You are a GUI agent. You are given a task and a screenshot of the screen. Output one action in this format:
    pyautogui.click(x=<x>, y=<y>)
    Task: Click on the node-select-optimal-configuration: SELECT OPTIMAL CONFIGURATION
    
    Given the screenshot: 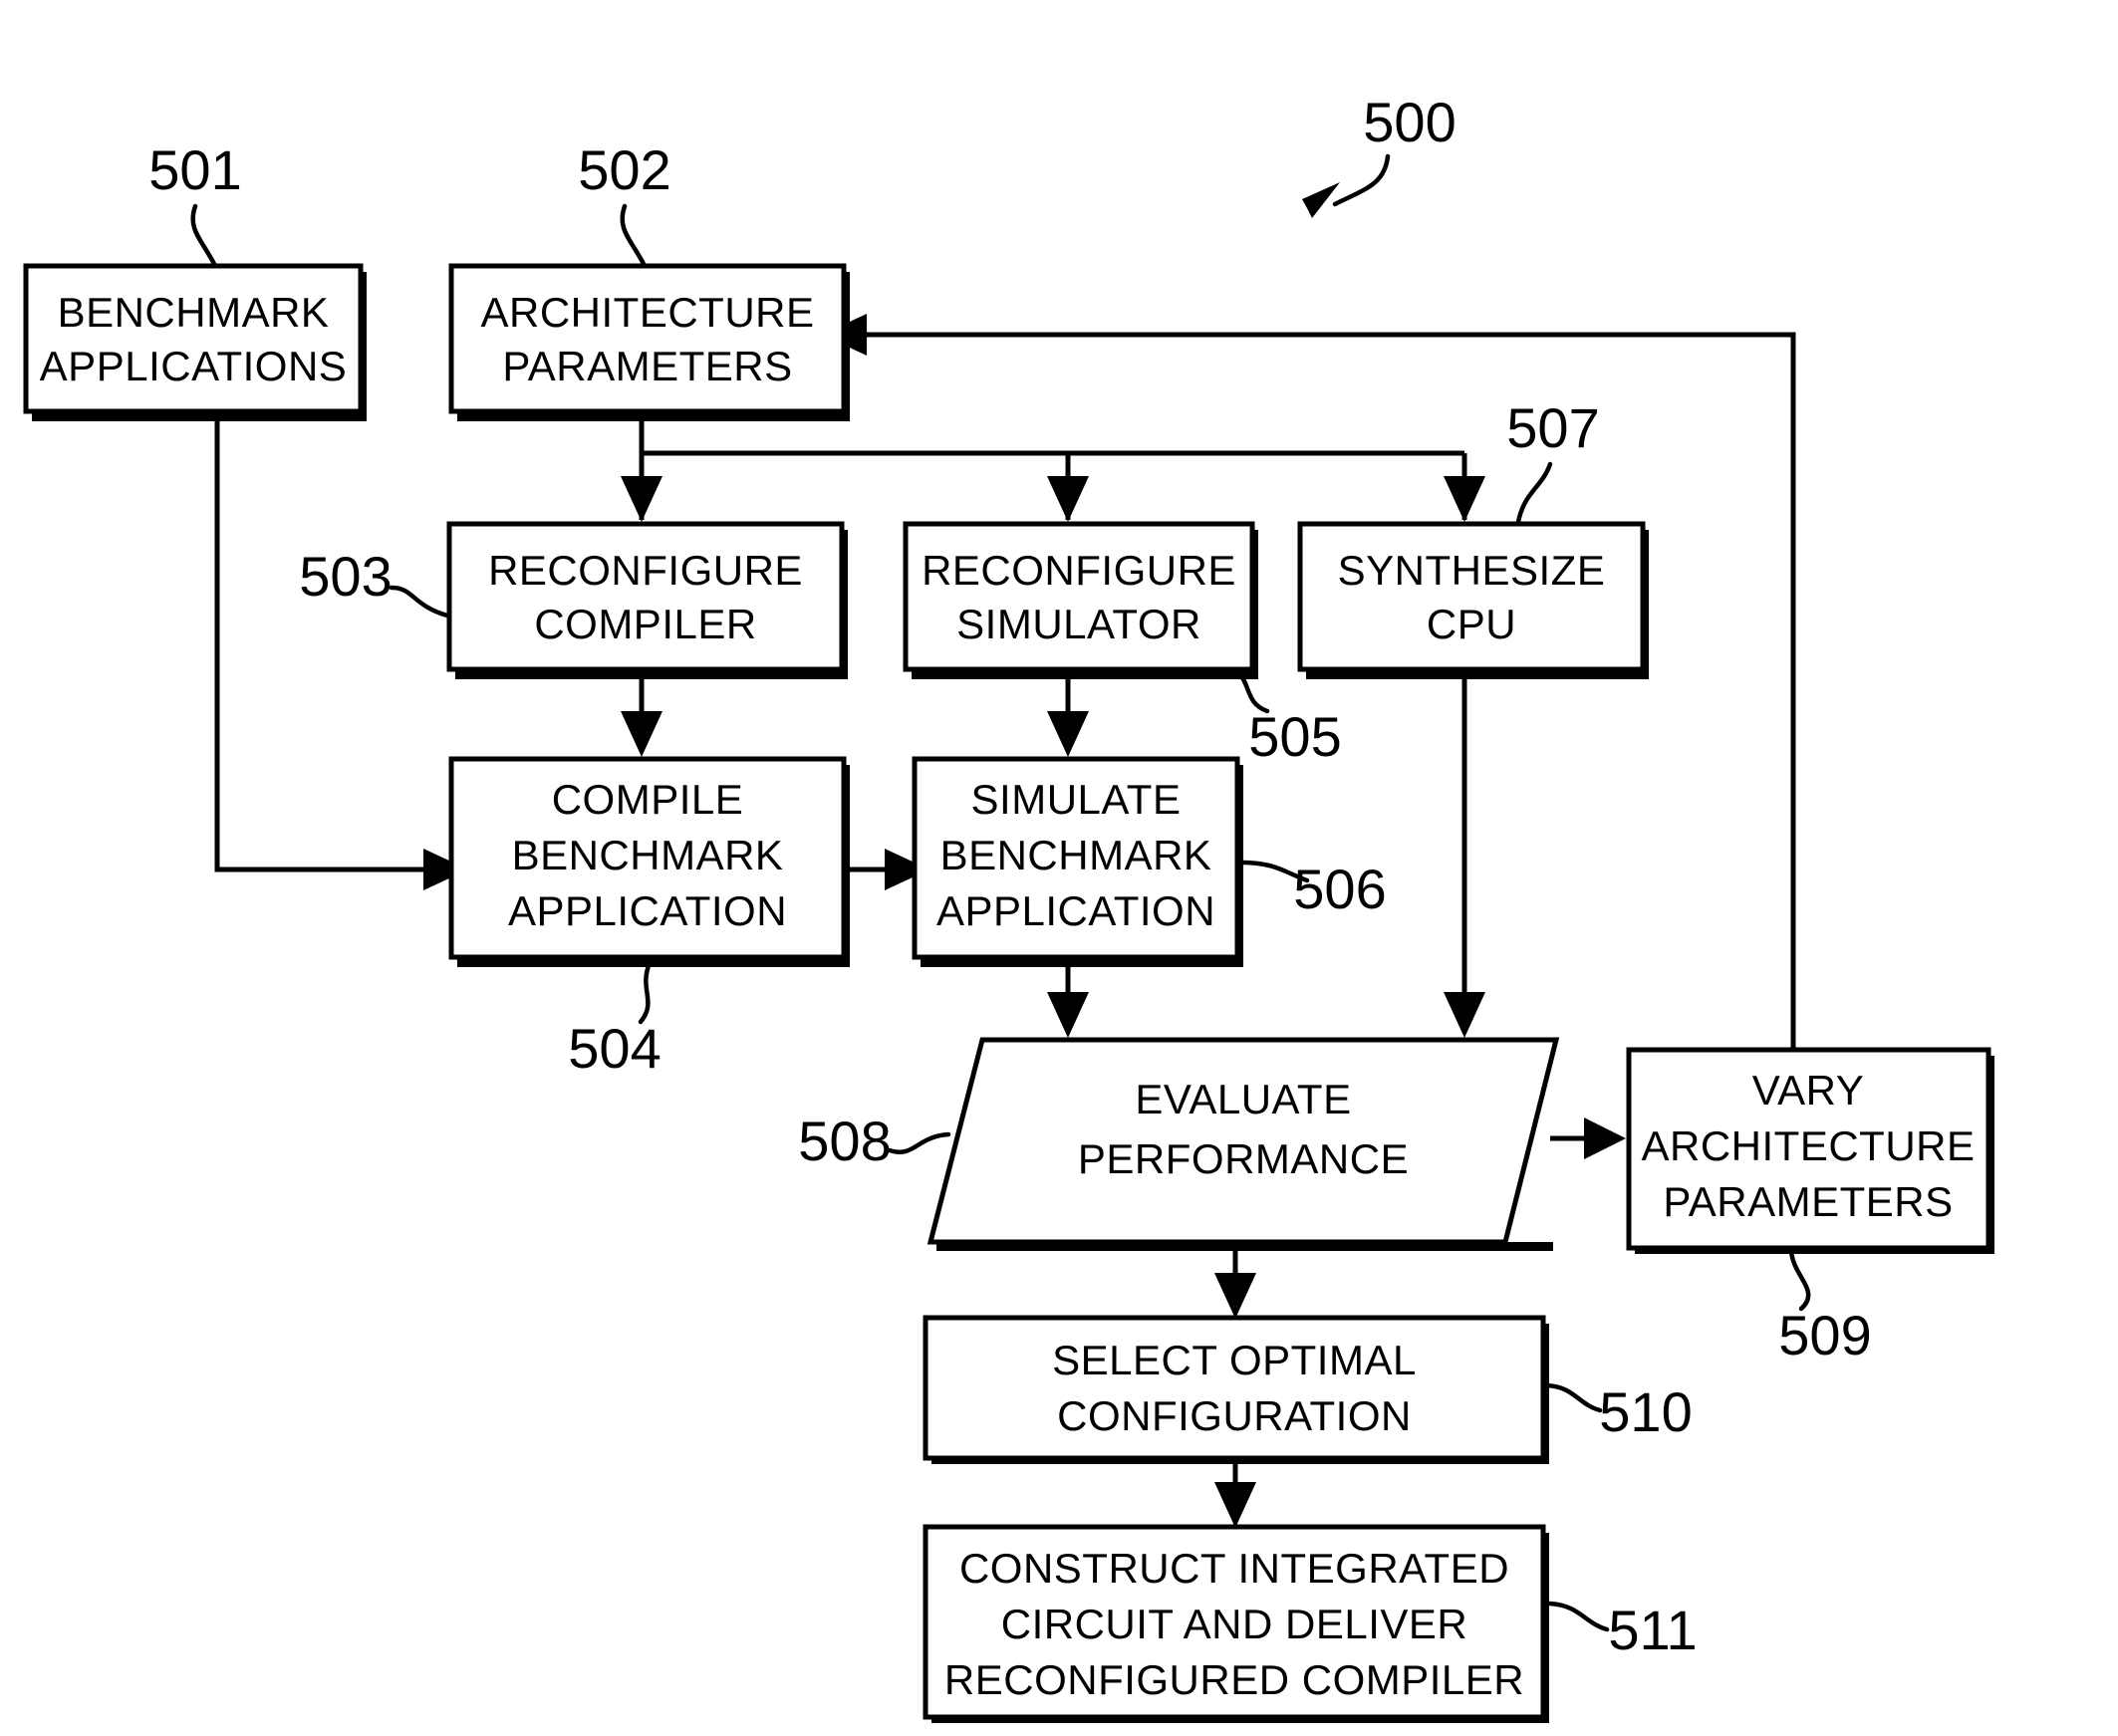 What is the action you would take?
    pyautogui.click(x=1234, y=1388)
    